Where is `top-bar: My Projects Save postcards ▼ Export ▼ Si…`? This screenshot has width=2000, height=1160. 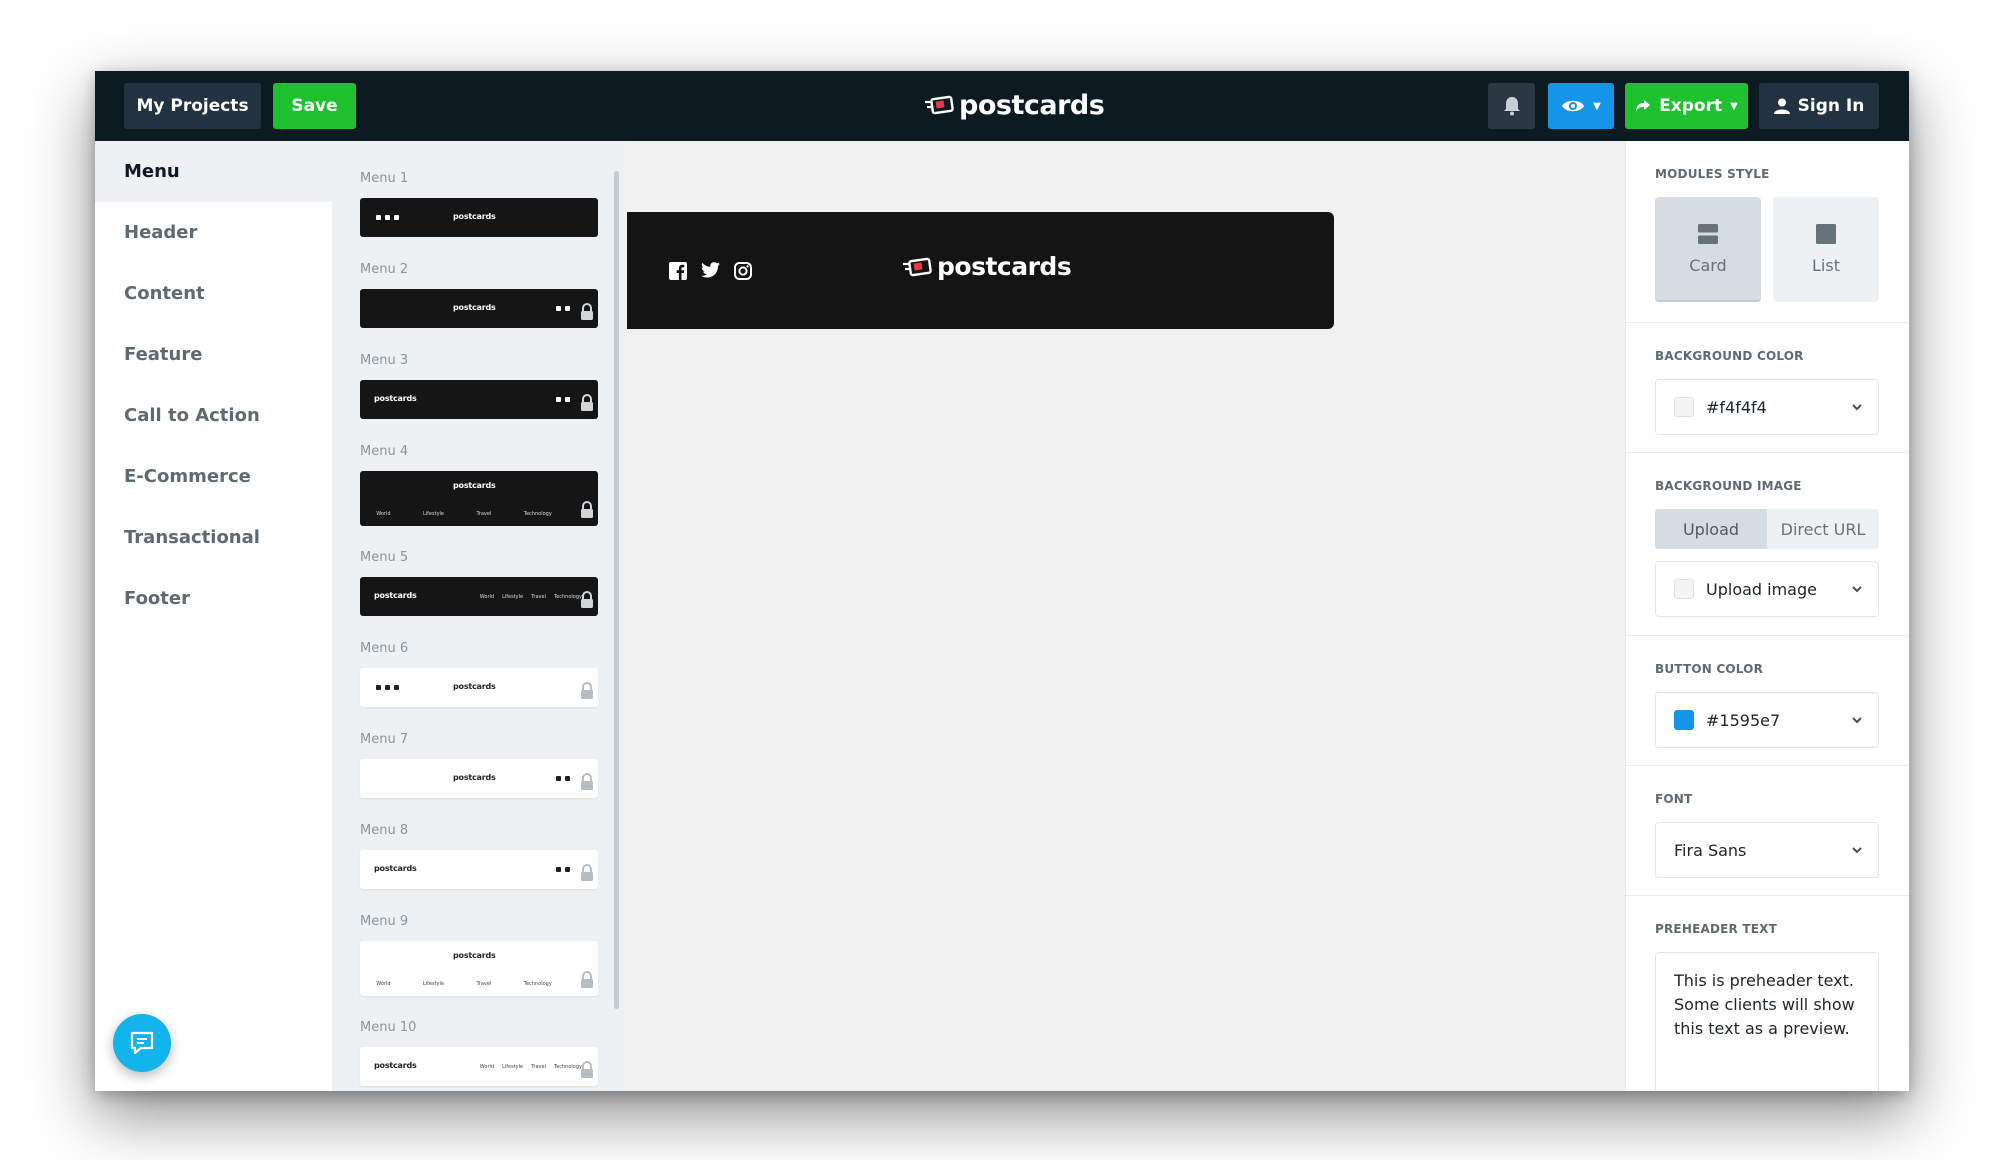 top-bar: My Projects Save postcards ▼ Export ▼ Si… is located at coordinates (1002, 106).